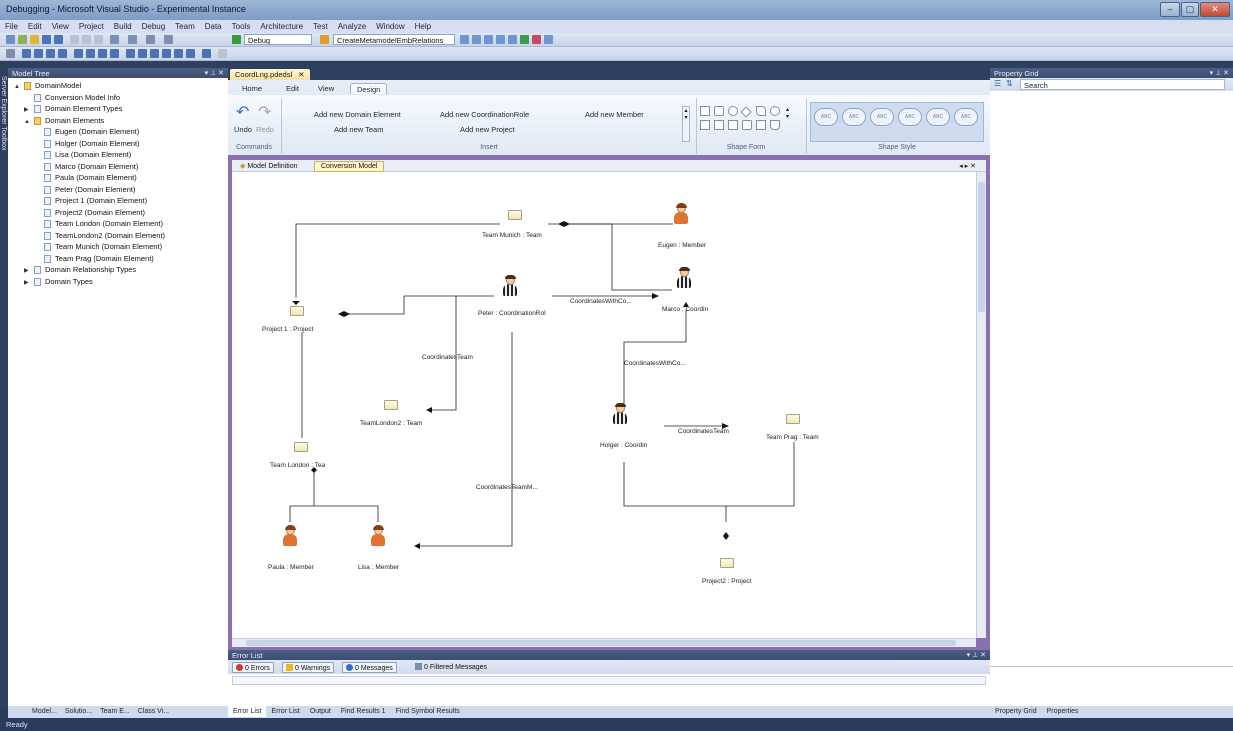 This screenshot has height=731, width=1233. What do you see at coordinates (500, 39) in the screenshot?
I see `tool-d-icon` at bounding box center [500, 39].